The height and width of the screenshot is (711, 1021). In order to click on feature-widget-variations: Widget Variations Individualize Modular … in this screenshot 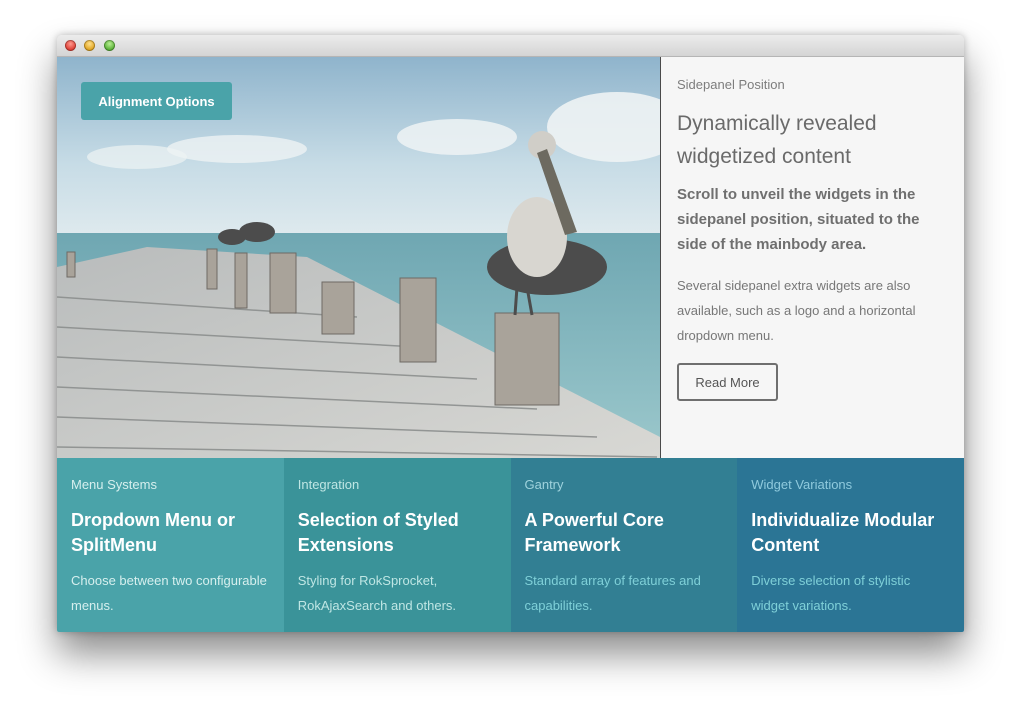, I will do `click(850, 545)`.